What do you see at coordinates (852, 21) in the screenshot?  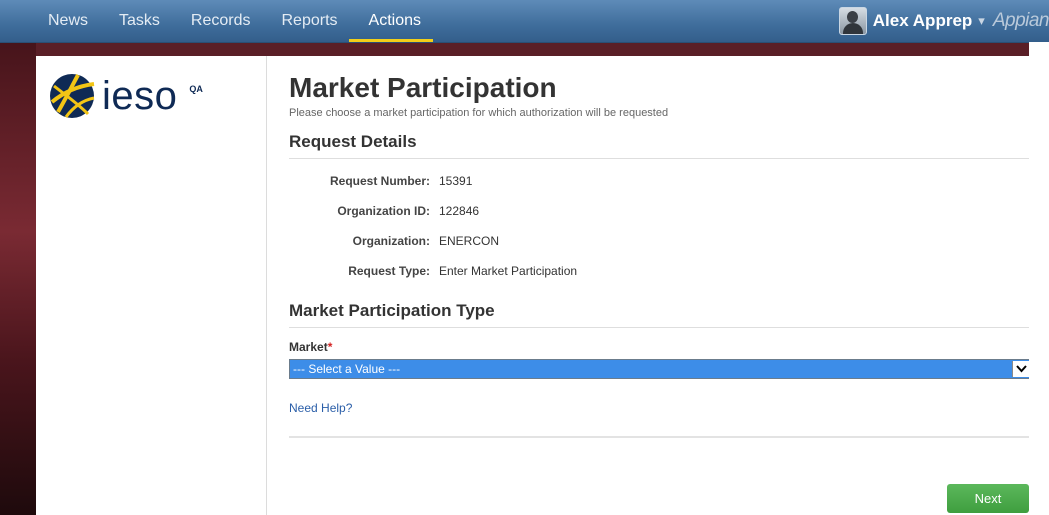 I see `user-avatar` at bounding box center [852, 21].